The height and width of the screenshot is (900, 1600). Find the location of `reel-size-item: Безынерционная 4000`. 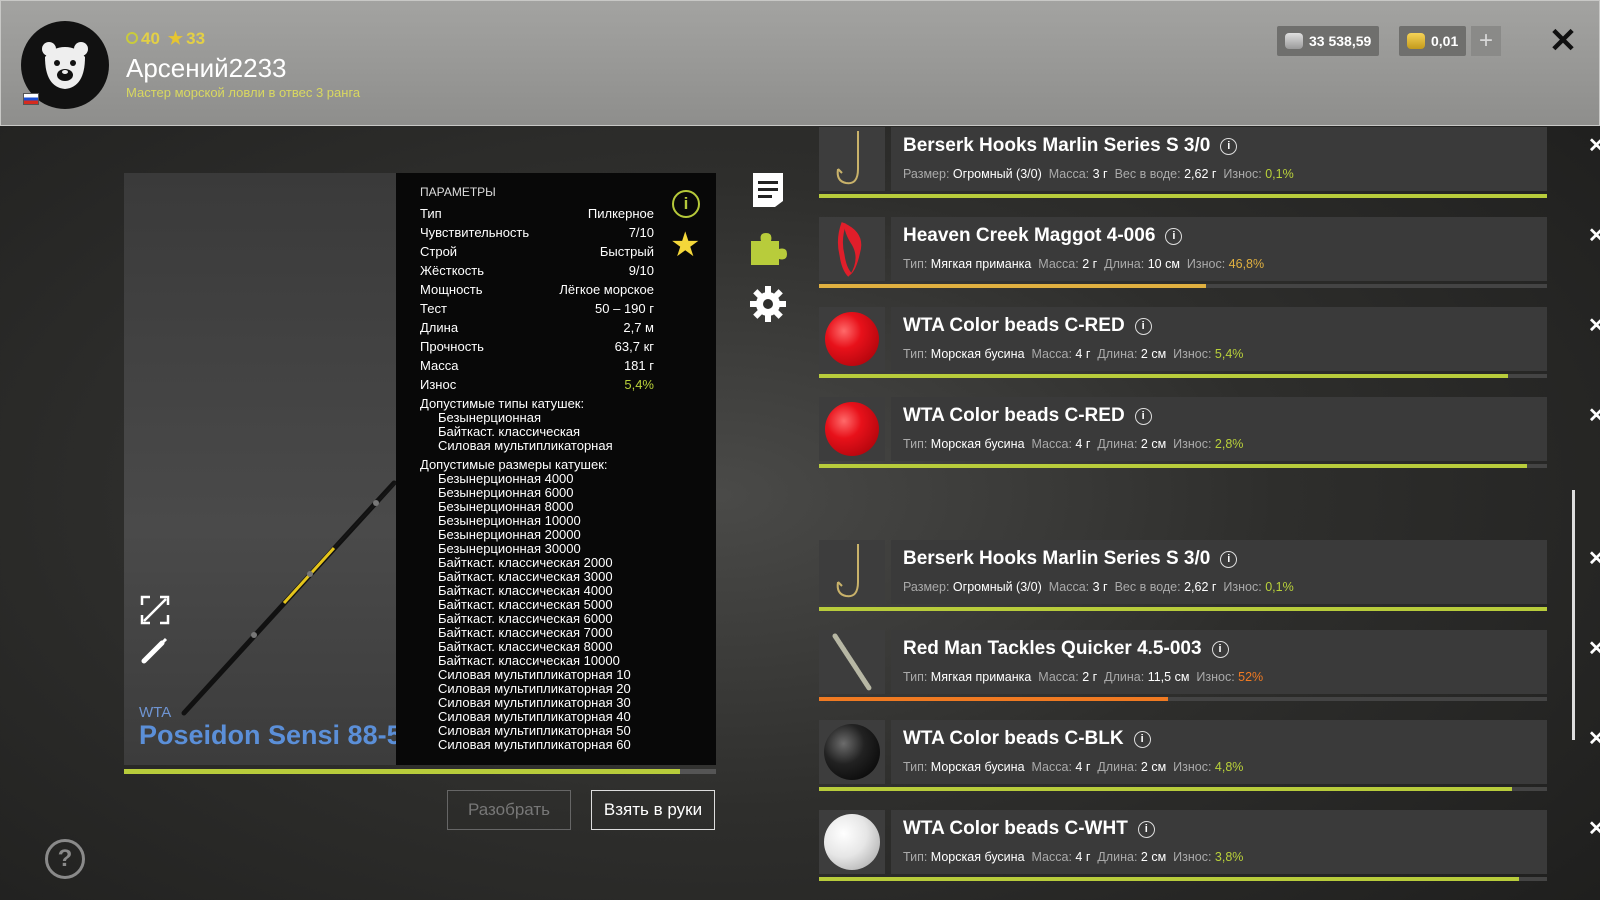

reel-size-item: Безынерционная 4000 is located at coordinates (506, 478).